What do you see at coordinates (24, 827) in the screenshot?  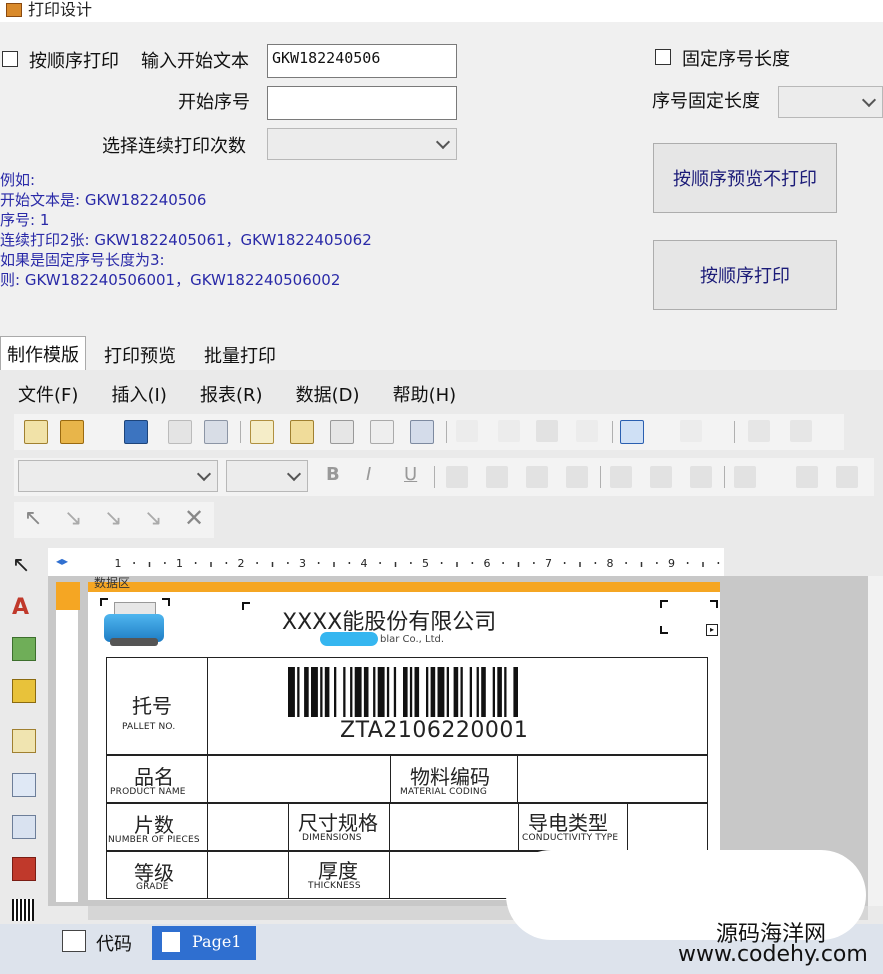 I see `crosstab-tool-icon` at bounding box center [24, 827].